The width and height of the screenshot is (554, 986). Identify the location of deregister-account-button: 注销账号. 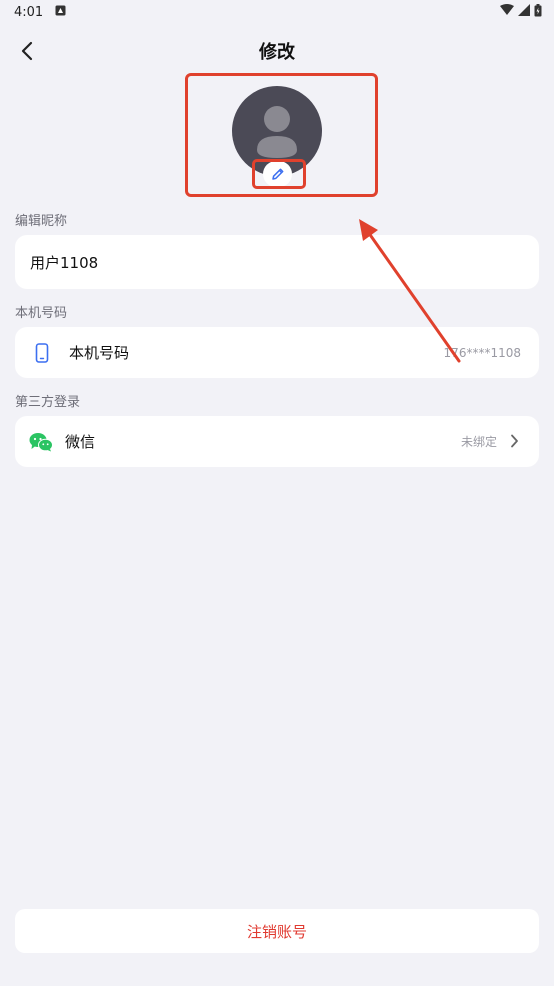
(277, 931).